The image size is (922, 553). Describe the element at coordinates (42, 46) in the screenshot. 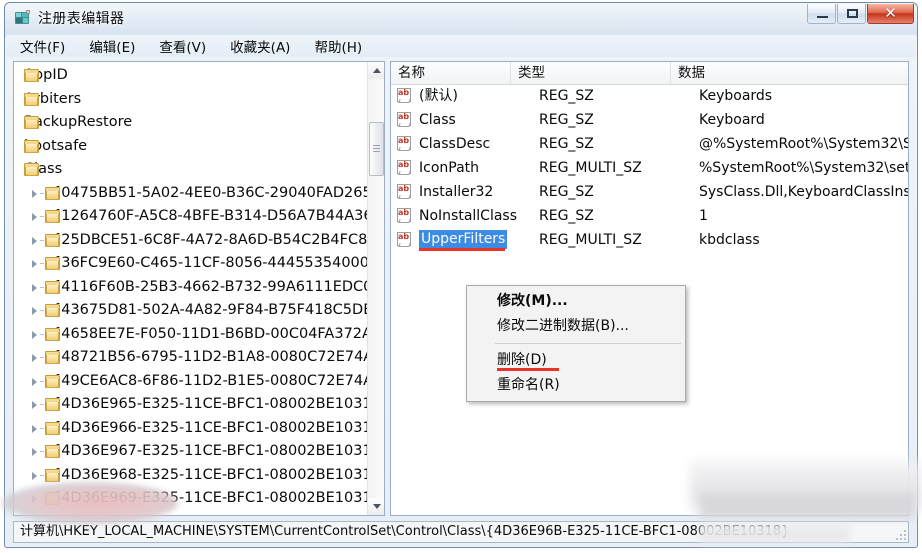

I see `menu-file: 文件(F)` at that location.